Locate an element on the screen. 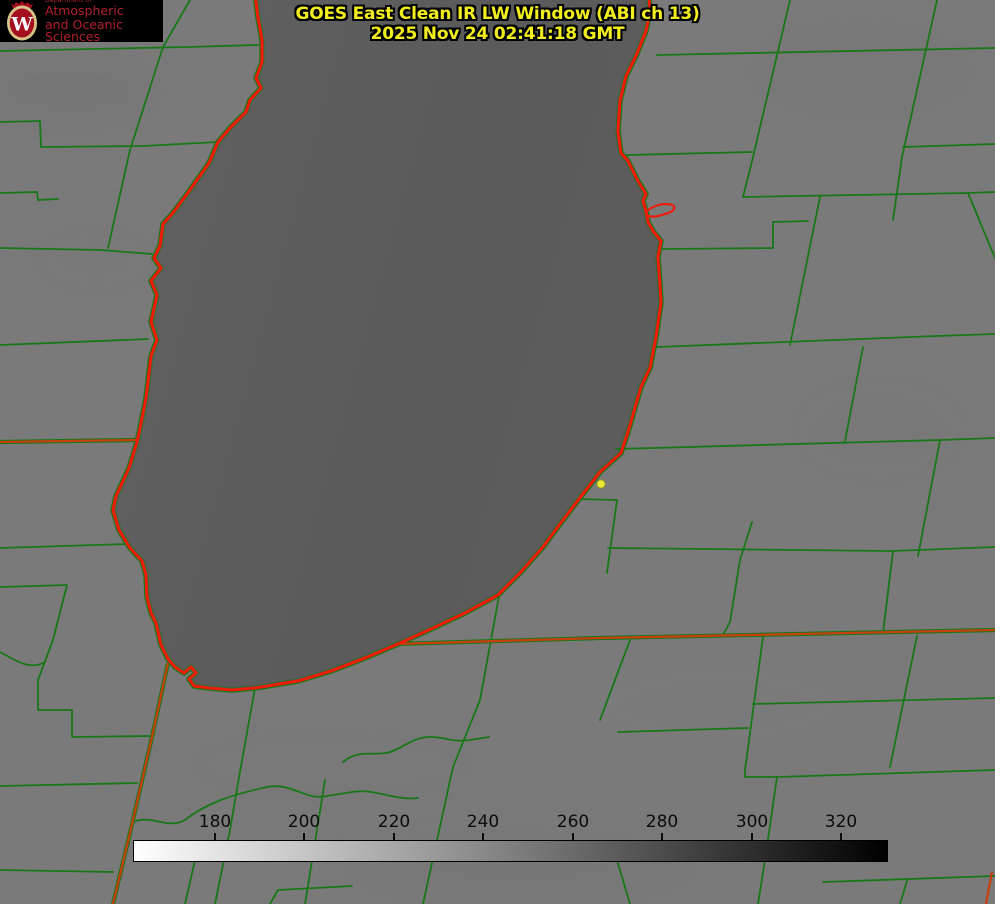 The image size is (995, 904). colorbar-label: 240 is located at coordinates (483, 822).